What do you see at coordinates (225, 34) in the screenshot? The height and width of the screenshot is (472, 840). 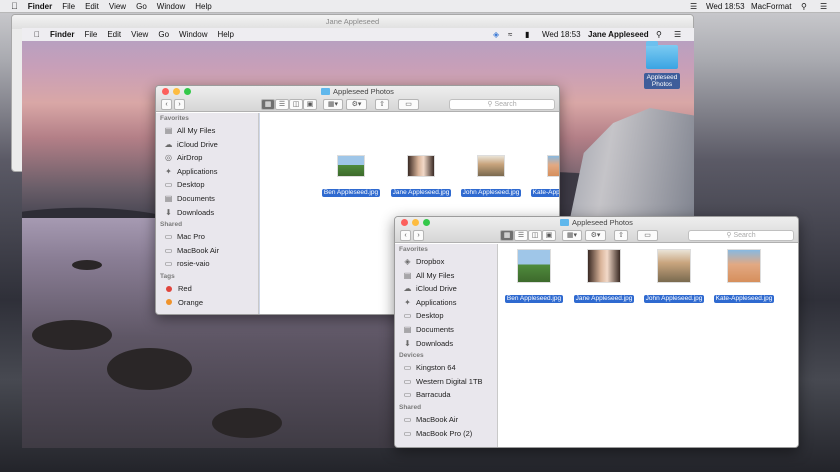 I see `remote-menu-help: Help` at bounding box center [225, 34].